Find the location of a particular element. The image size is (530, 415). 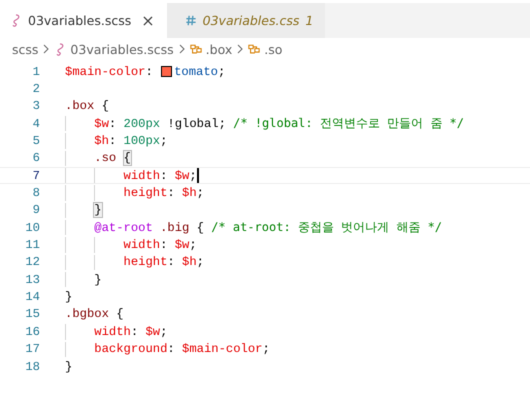

text-cursor is located at coordinates (197, 176).